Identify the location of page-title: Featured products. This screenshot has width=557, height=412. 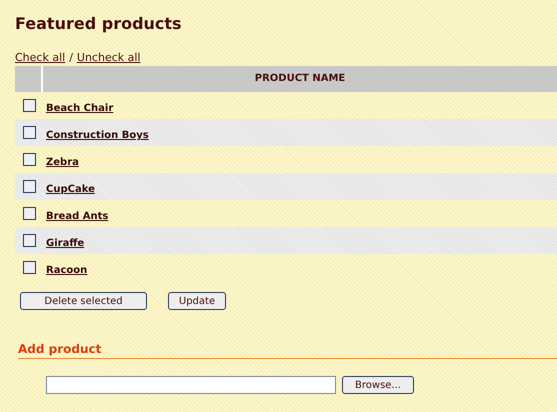
(98, 23).